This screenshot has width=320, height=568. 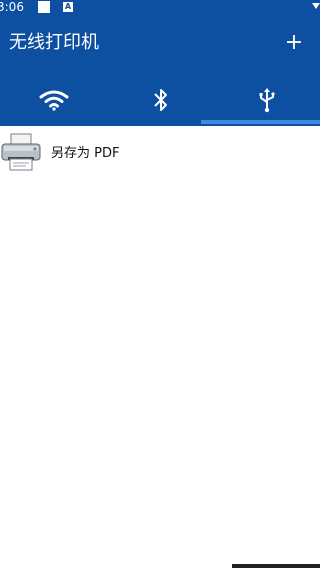 I want to click on page-title: 无线打印机, so click(x=54, y=42).